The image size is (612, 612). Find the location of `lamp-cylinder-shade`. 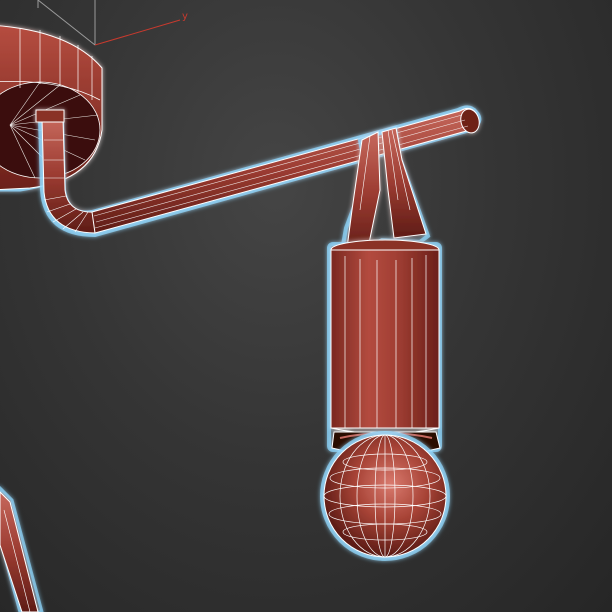

lamp-cylinder-shade is located at coordinates (384, 347).